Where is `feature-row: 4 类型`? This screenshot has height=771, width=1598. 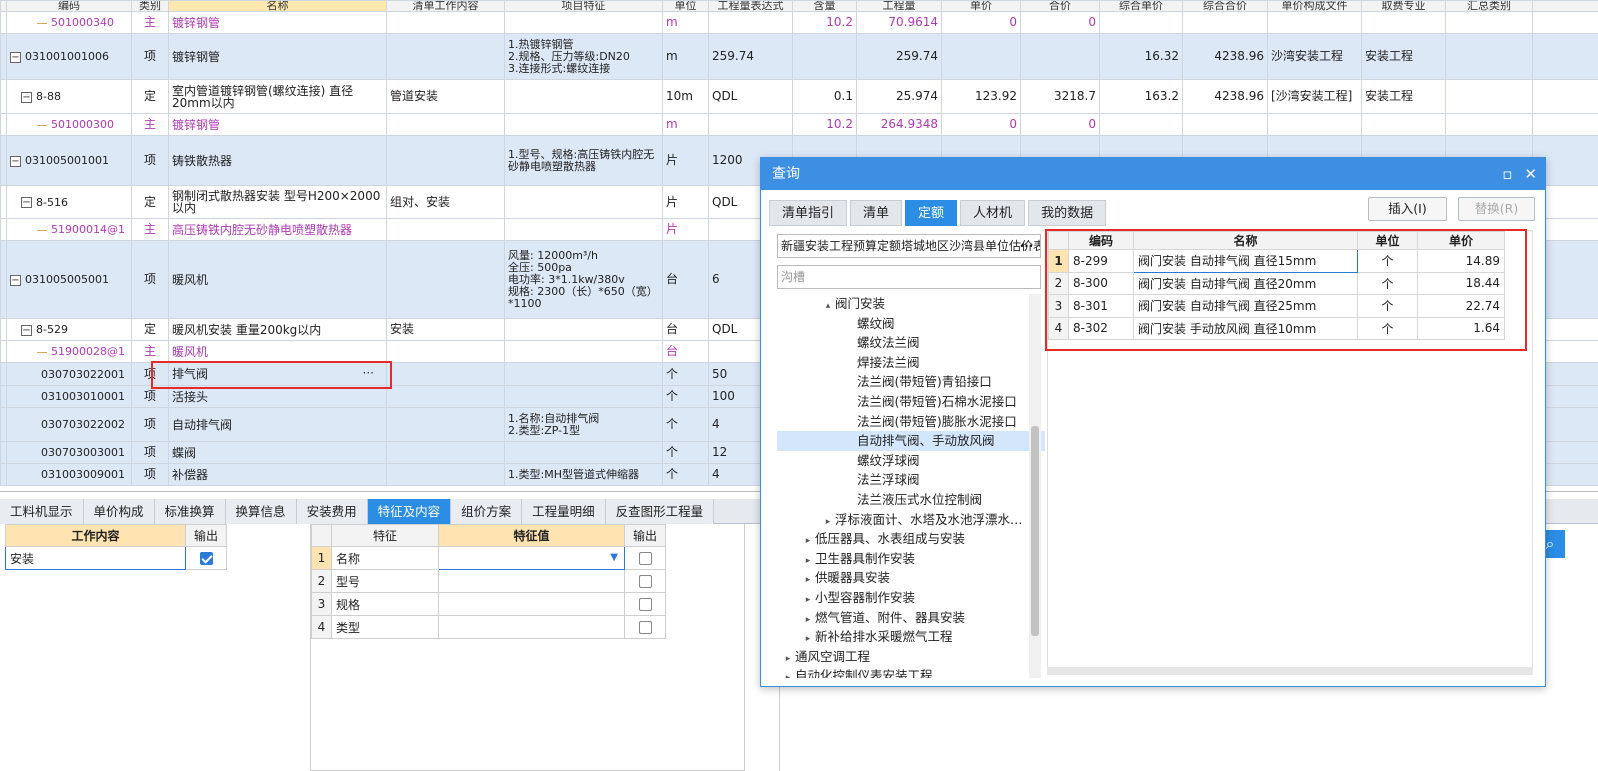
feature-row: 4 类型 is located at coordinates (488, 627).